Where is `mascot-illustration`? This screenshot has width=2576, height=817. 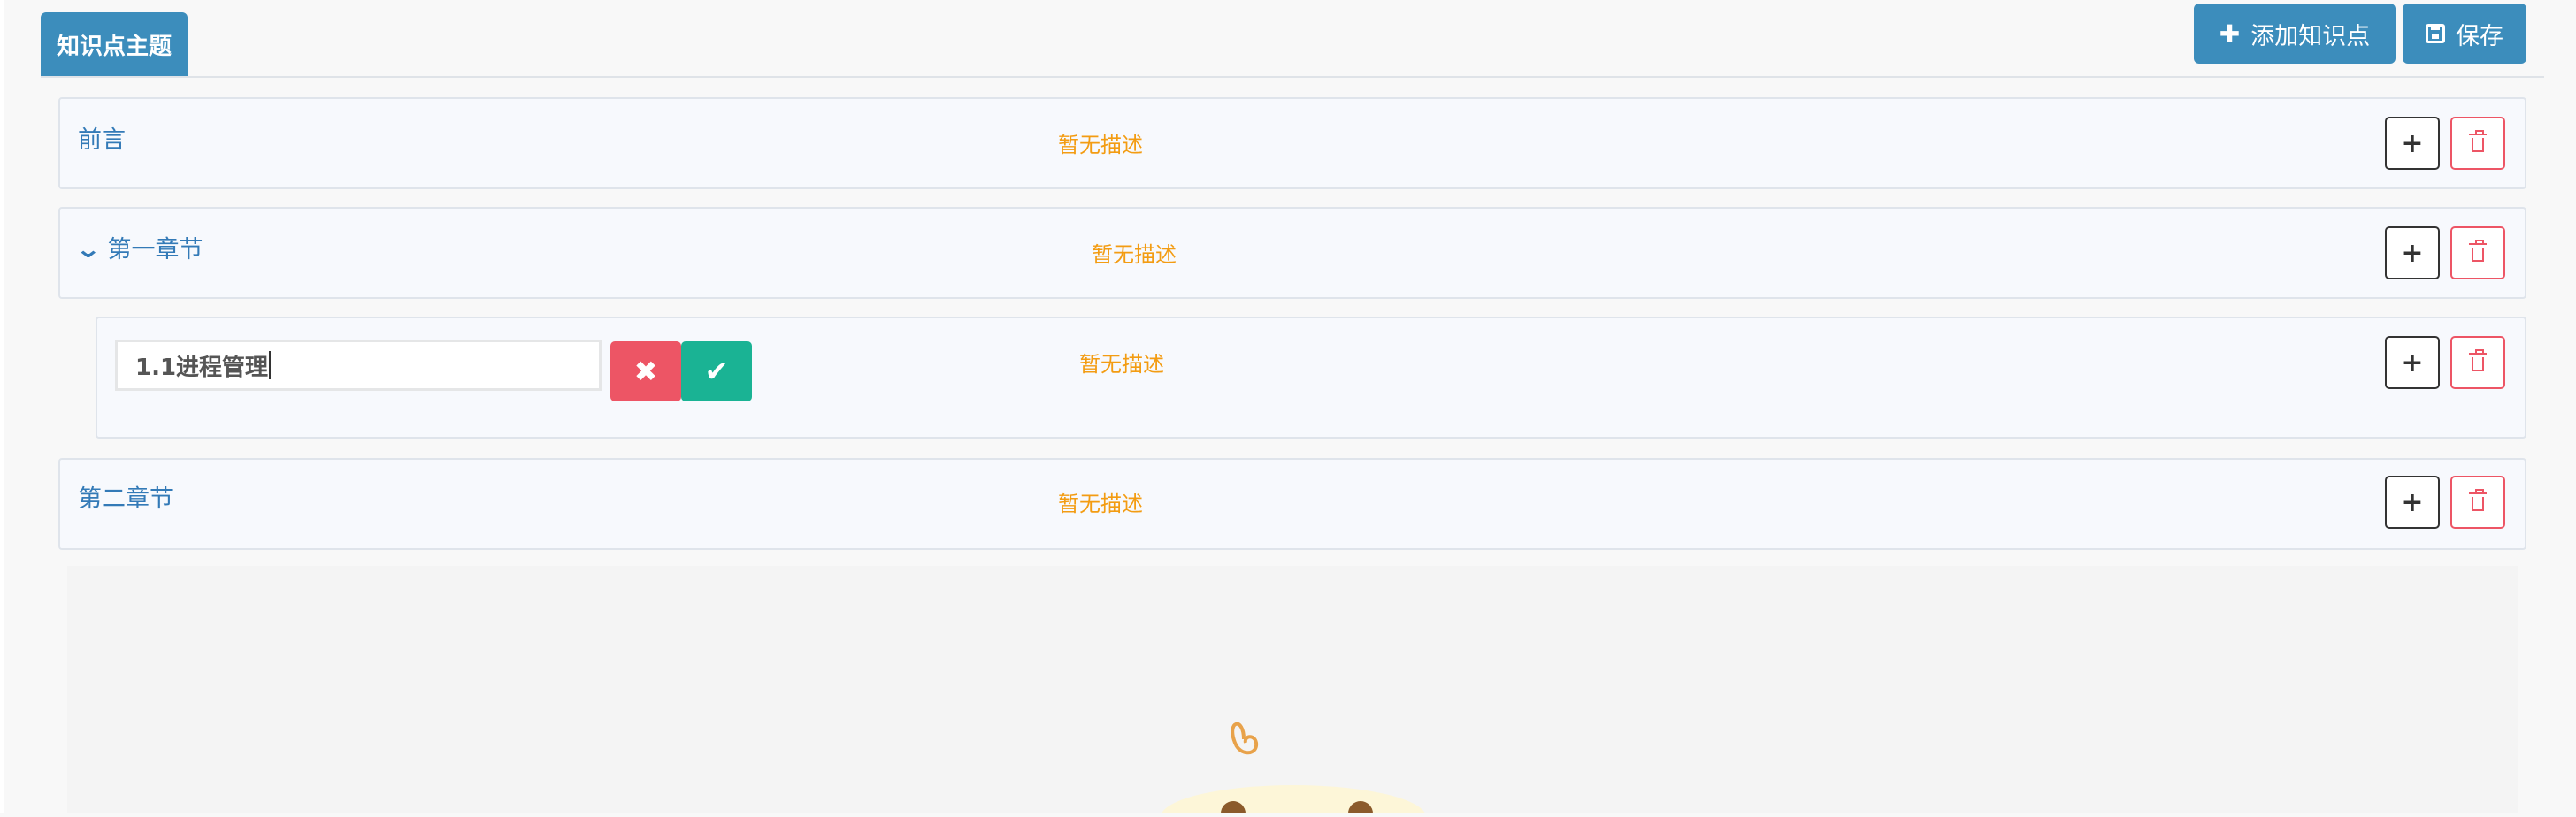 mascot-illustration is located at coordinates (1293, 769).